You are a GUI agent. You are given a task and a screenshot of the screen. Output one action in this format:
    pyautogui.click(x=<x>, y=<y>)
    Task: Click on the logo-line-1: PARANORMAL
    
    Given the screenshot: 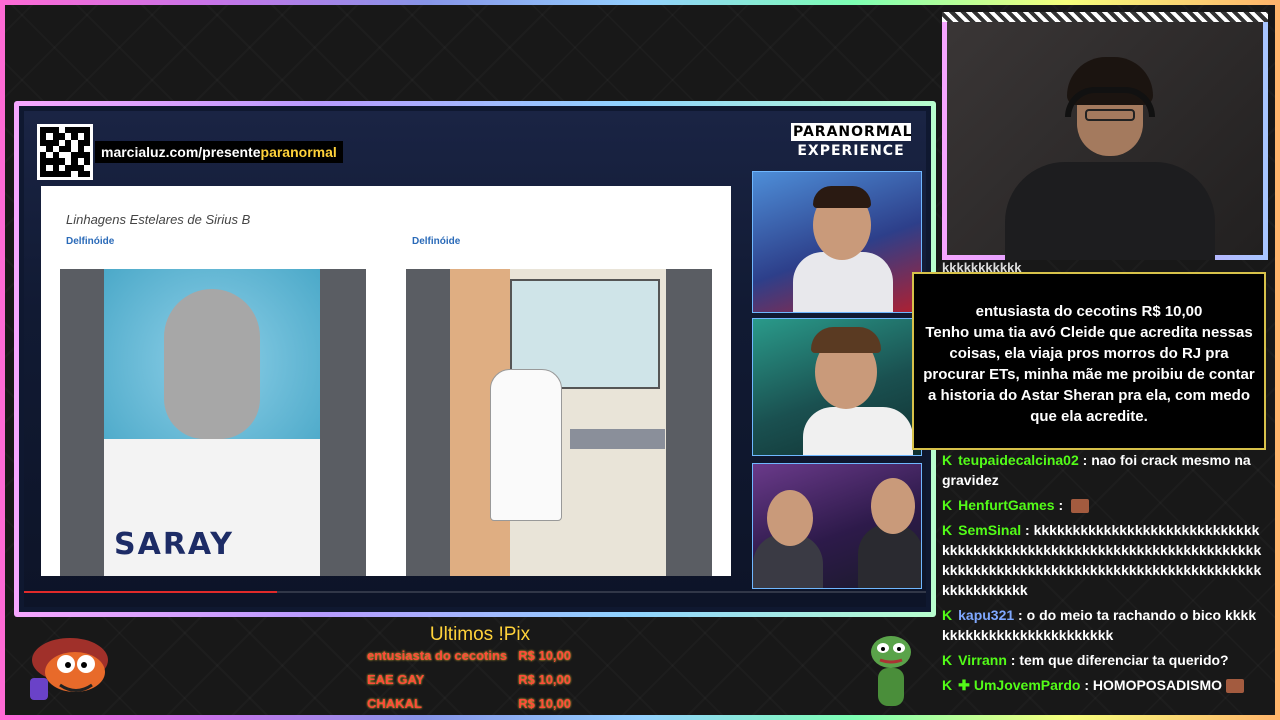 What is the action you would take?
    pyautogui.click(x=852, y=132)
    